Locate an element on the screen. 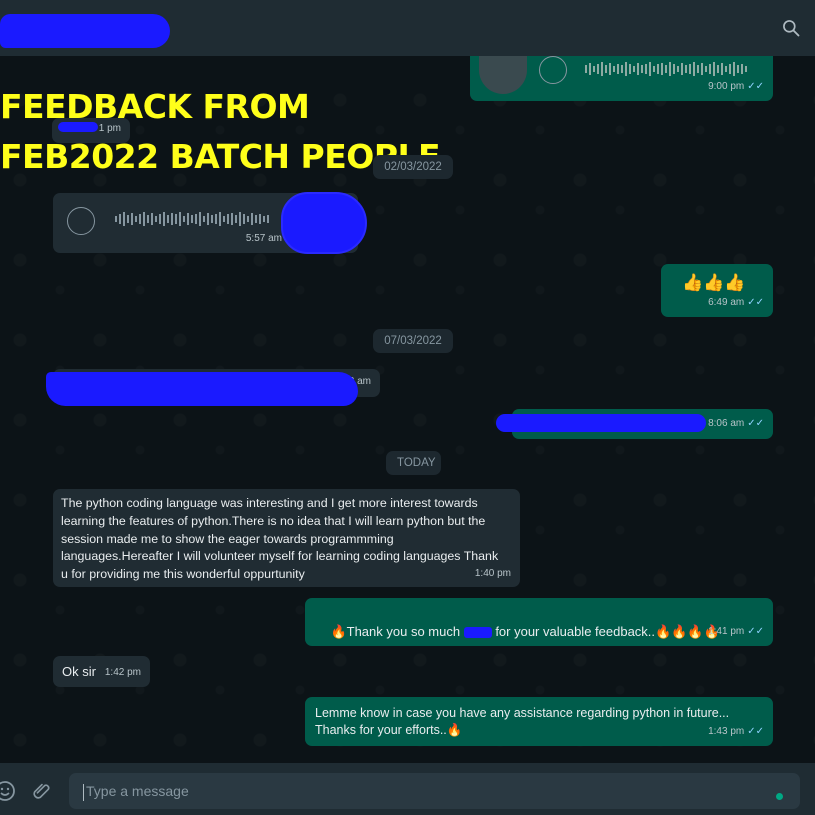  small-message-incoming: 1 pm is located at coordinates (91, 130).